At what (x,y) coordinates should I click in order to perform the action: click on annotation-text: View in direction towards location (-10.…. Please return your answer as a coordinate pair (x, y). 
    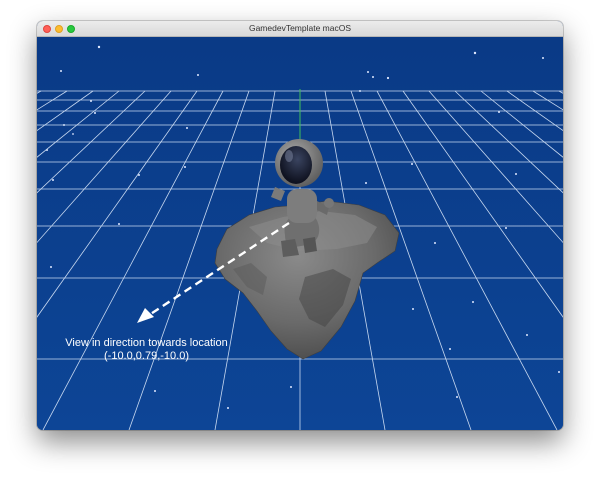
    Looking at the image, I should click on (146, 350).